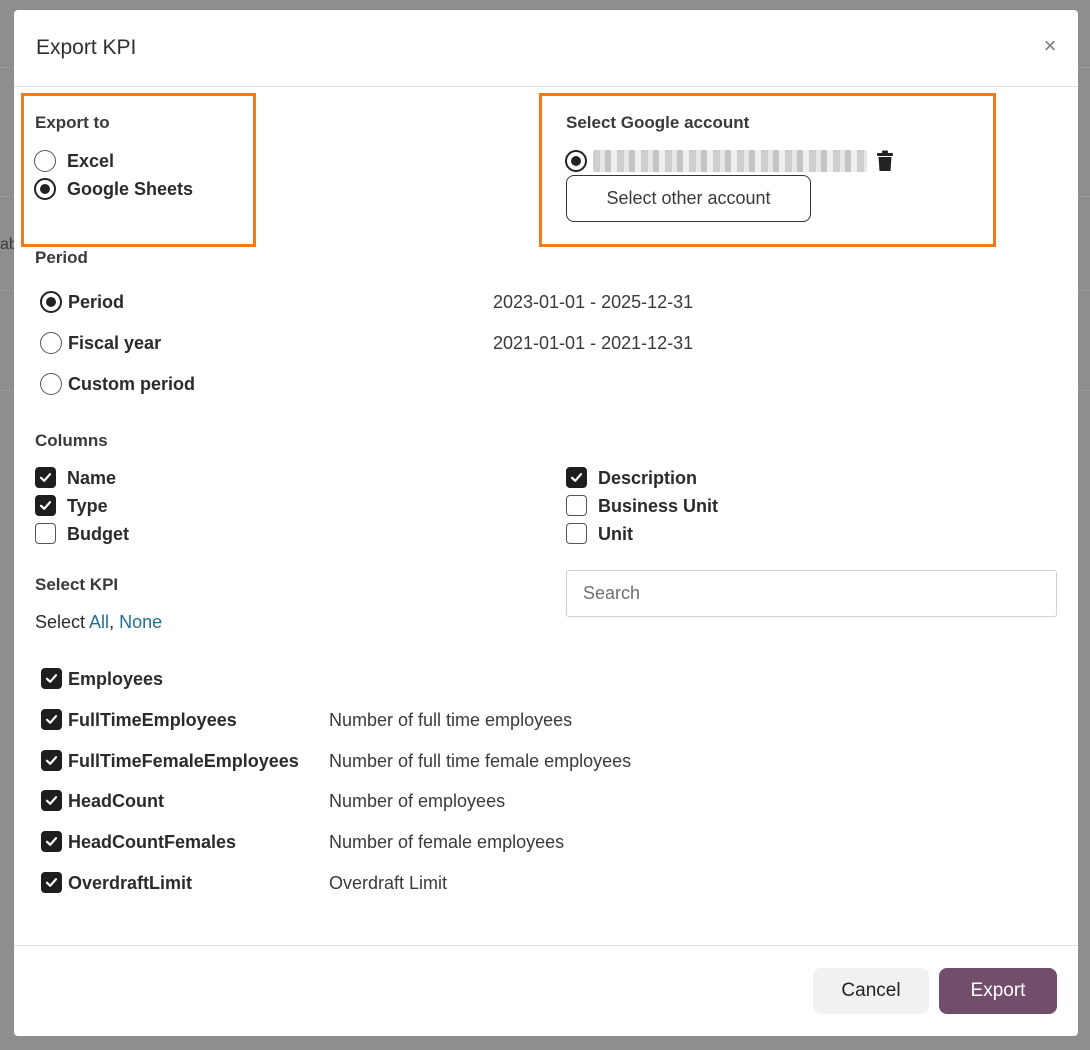 This screenshot has height=1050, width=1090. I want to click on blurred-account-email, so click(730, 161).